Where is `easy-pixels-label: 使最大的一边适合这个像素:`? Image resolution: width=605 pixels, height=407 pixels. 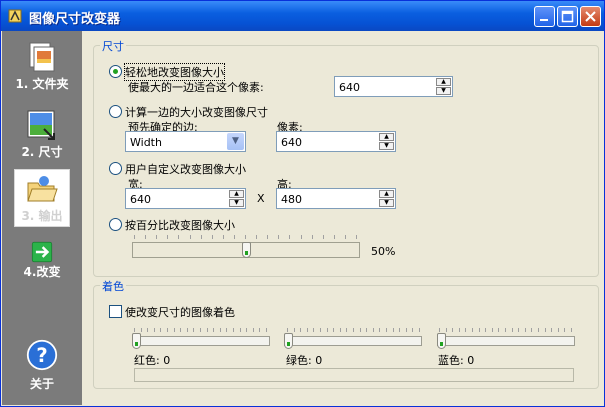 easy-pixels-label: 使最大的一边适合这个像素: is located at coordinates (196, 87).